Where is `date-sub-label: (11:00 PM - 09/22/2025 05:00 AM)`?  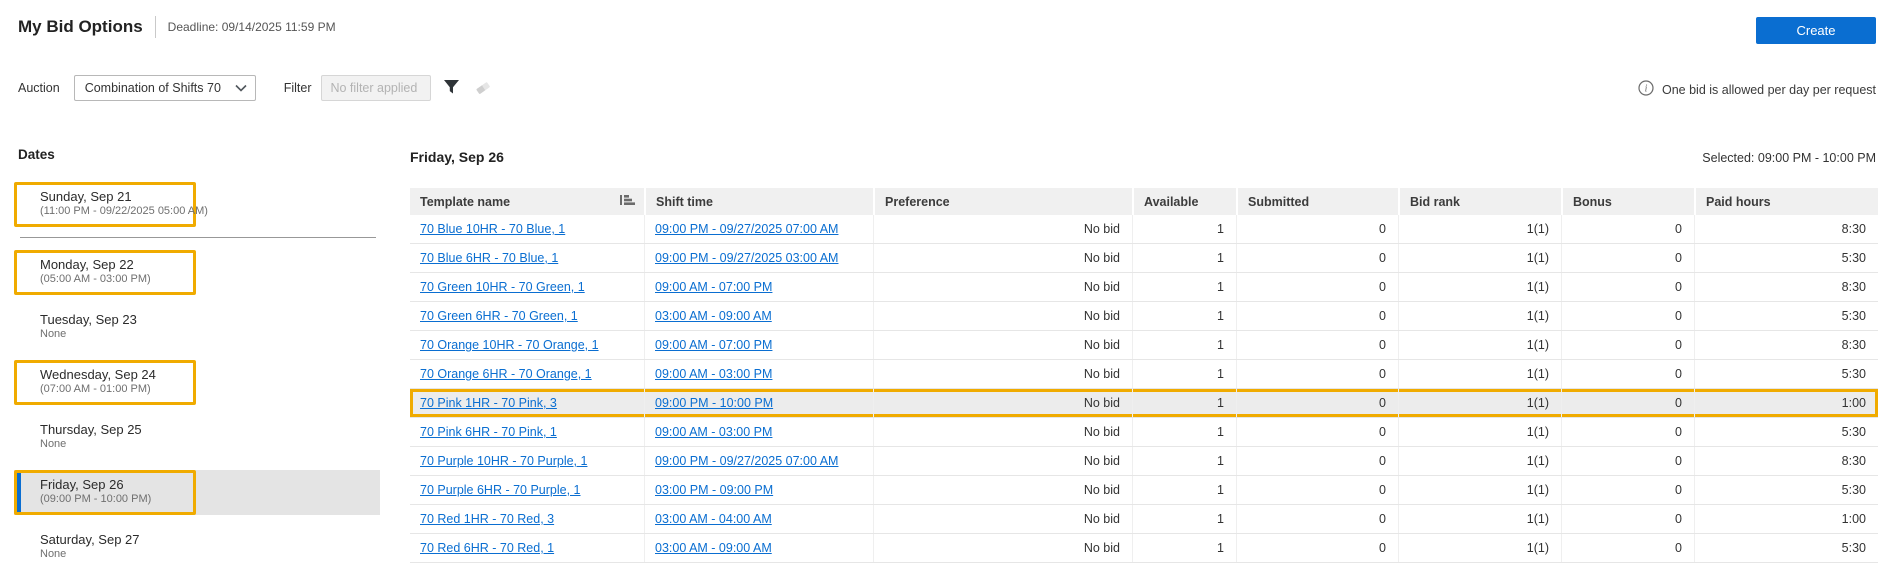
date-sub-label: (11:00 PM - 09/22/2025 05:00 AM) is located at coordinates (124, 211).